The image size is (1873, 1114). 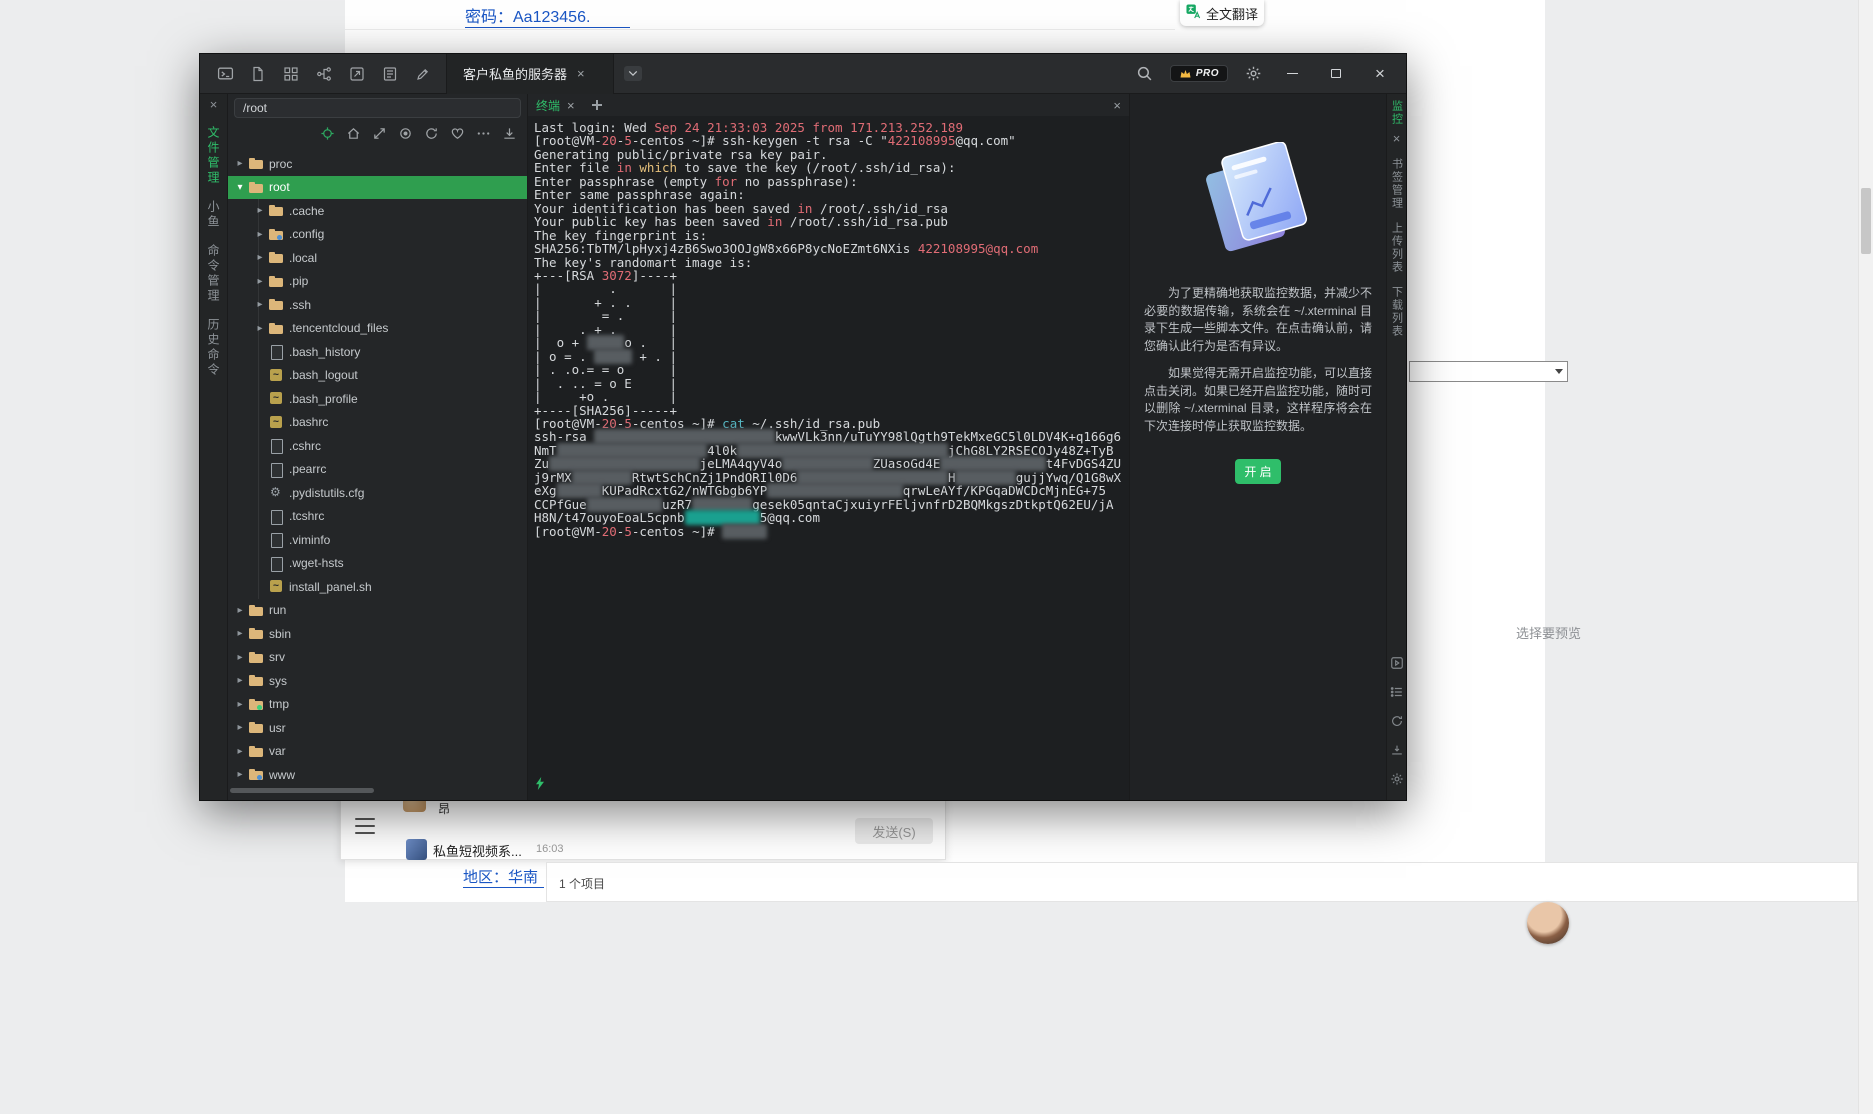 What do you see at coordinates (377, 305) in the screenshot?
I see `tree-row: ▸ .ssh` at bounding box center [377, 305].